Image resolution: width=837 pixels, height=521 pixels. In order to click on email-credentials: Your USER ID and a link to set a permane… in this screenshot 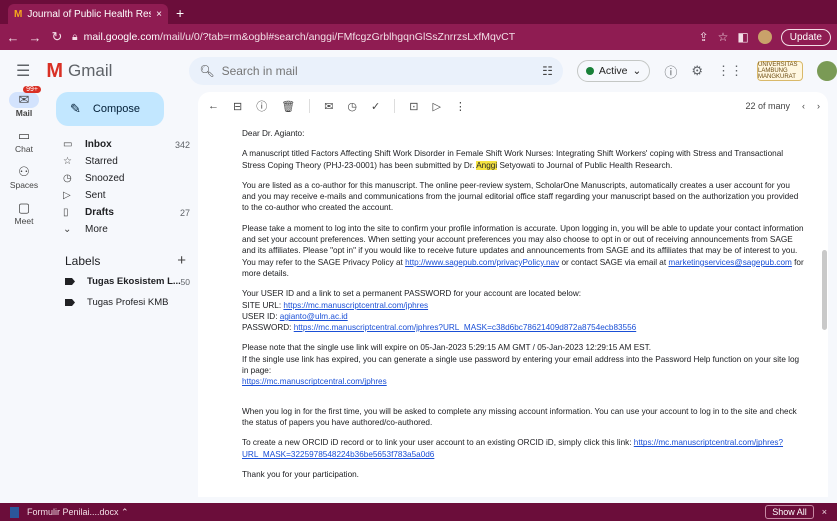, I will do `click(523, 310)`.